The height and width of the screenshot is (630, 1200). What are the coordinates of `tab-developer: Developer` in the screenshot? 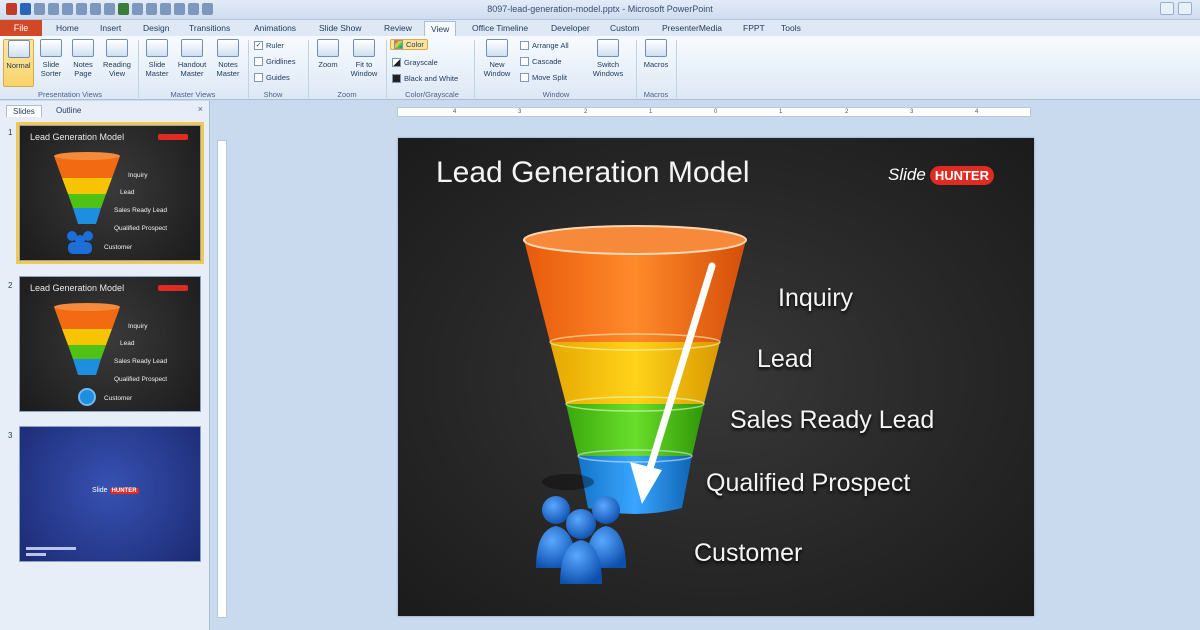 It's located at (570, 29).